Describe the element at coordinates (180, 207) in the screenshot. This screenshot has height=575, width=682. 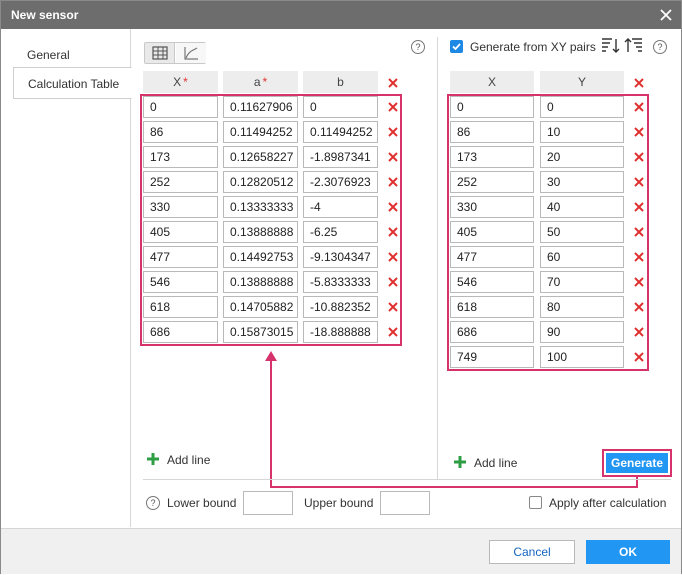
I see `x-value-input: 330` at that location.